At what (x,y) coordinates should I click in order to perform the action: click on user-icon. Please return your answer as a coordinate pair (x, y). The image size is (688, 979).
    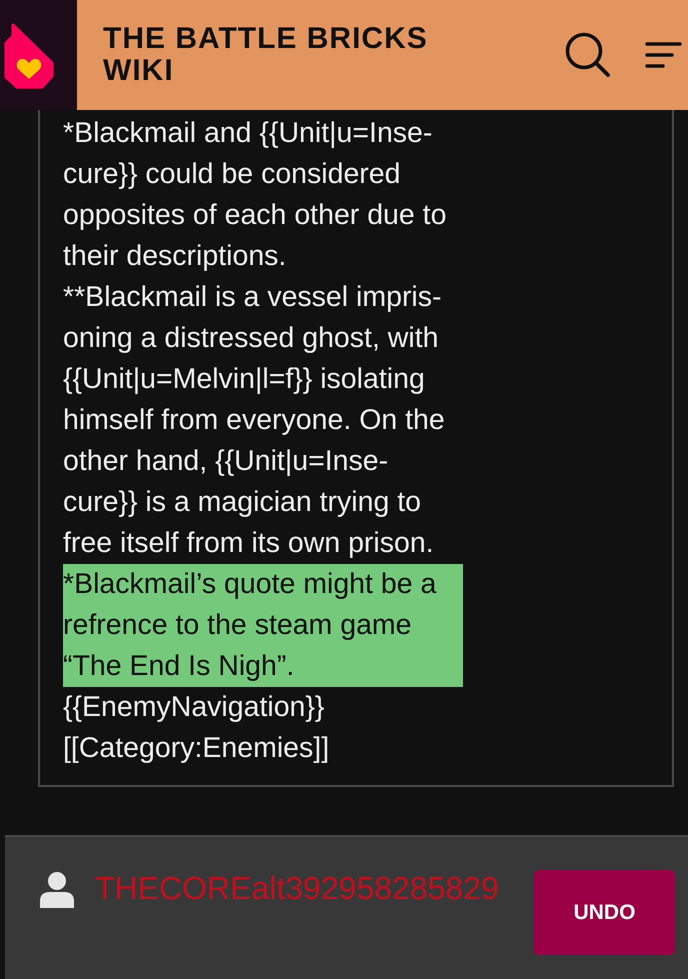
    Looking at the image, I should click on (57, 890).